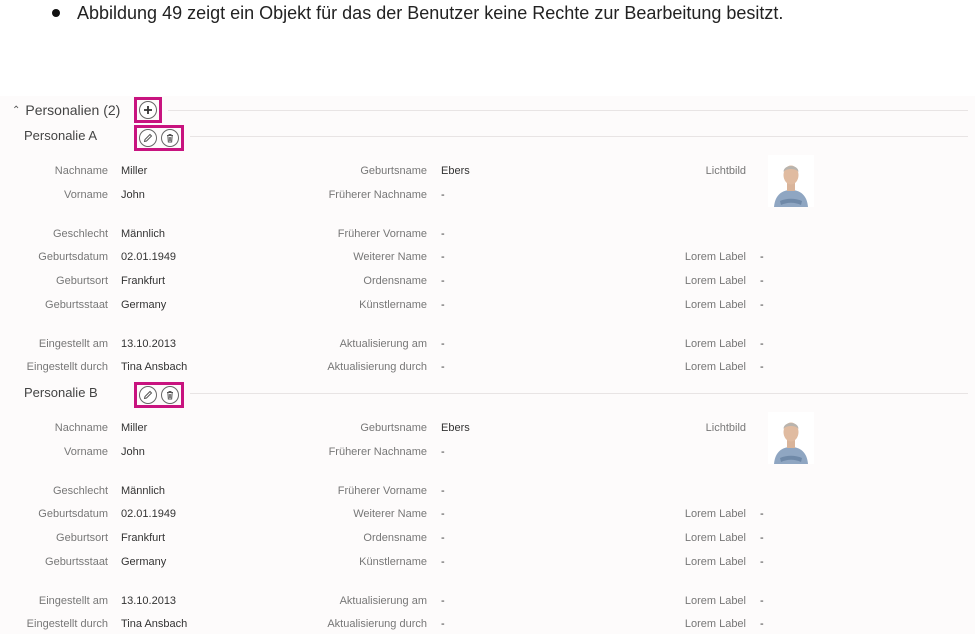 The height and width of the screenshot is (634, 975). Describe the element at coordinates (144, 562) in the screenshot. I see `field-value: Germany` at that location.